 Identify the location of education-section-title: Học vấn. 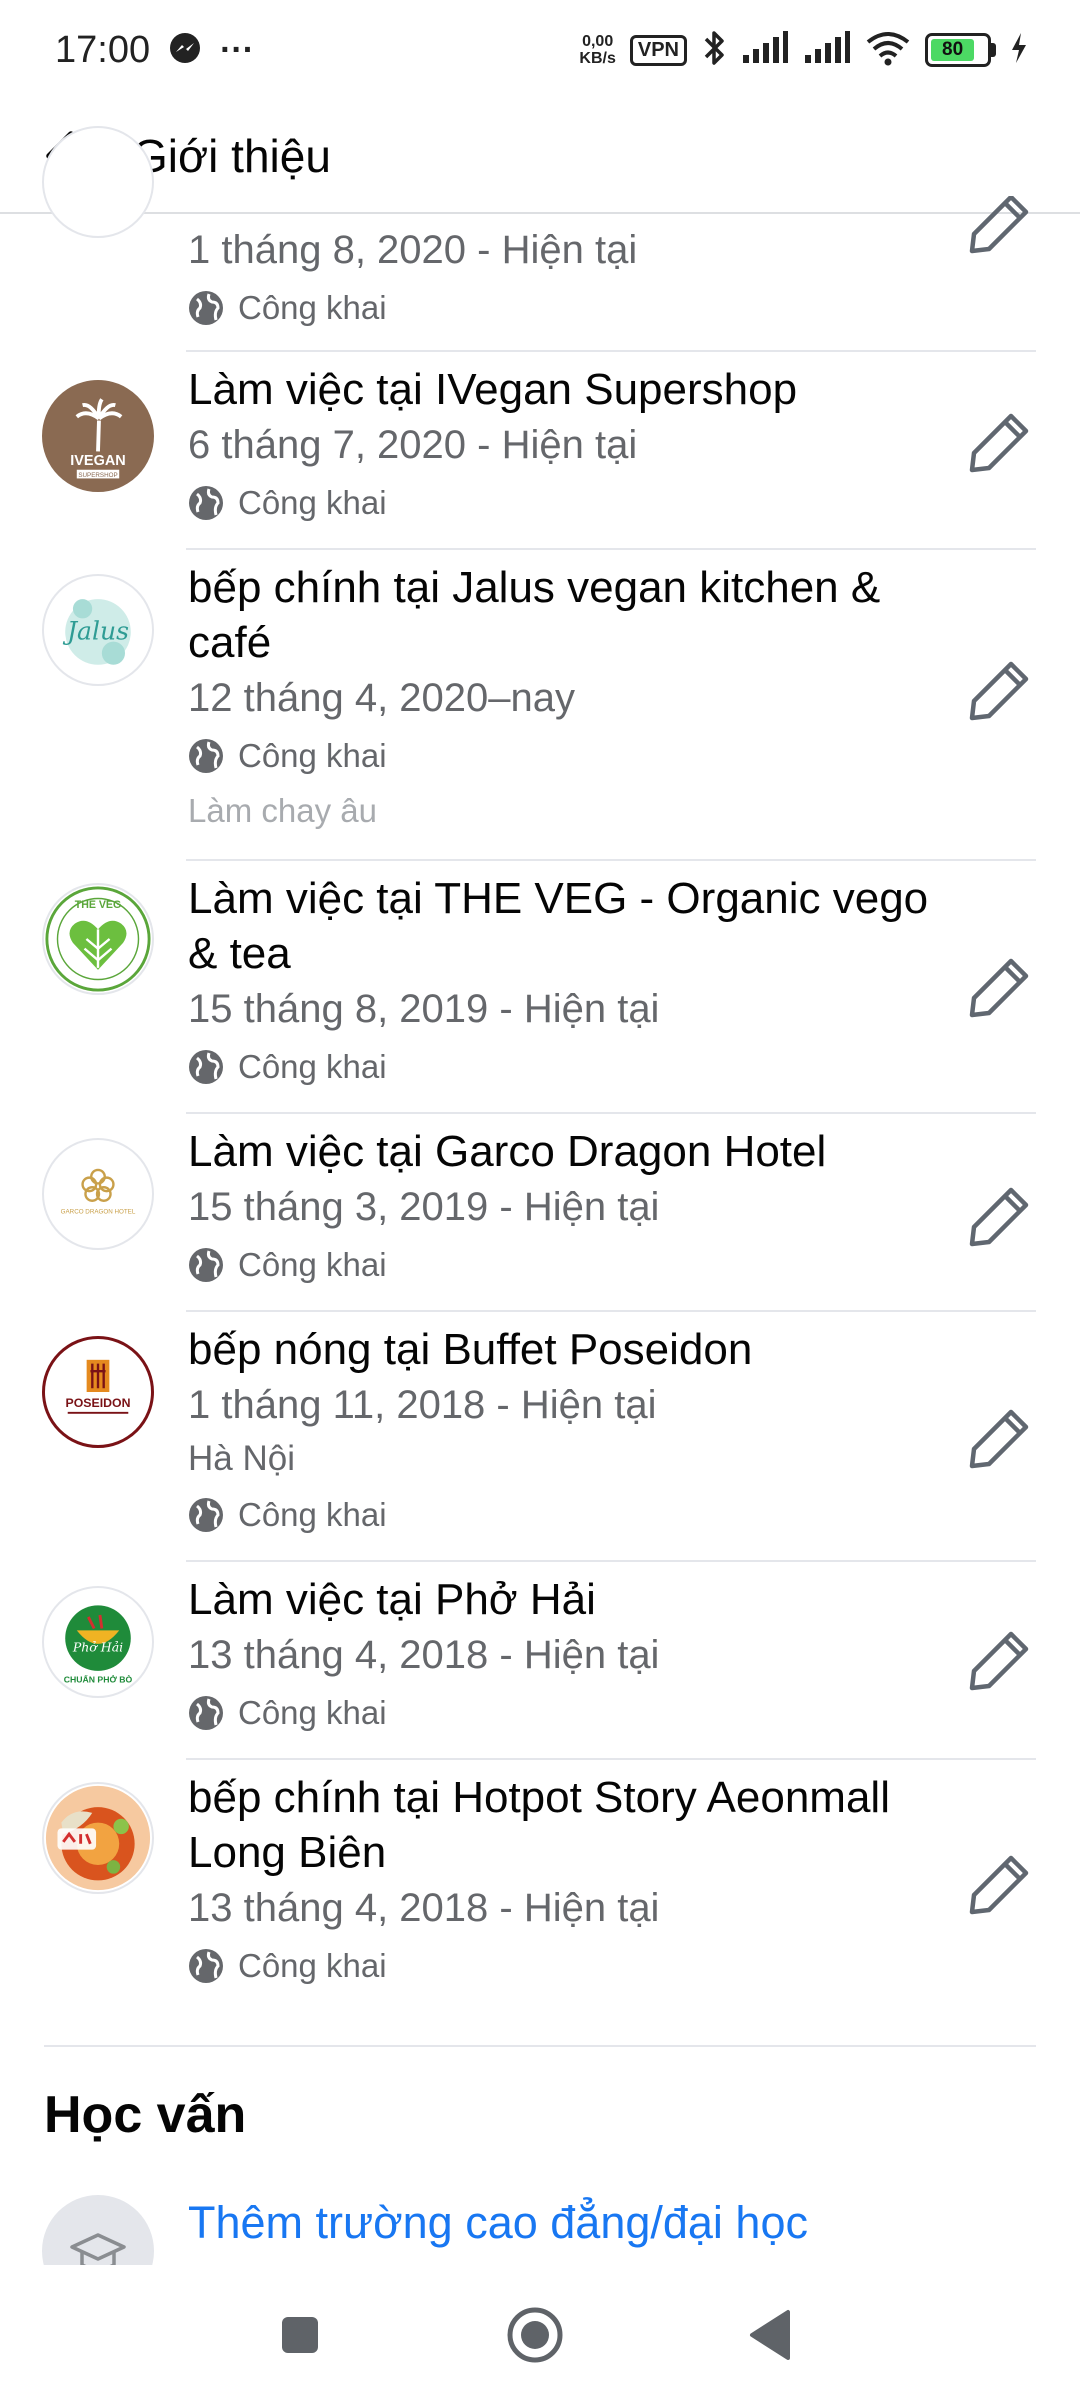
(145, 2115).